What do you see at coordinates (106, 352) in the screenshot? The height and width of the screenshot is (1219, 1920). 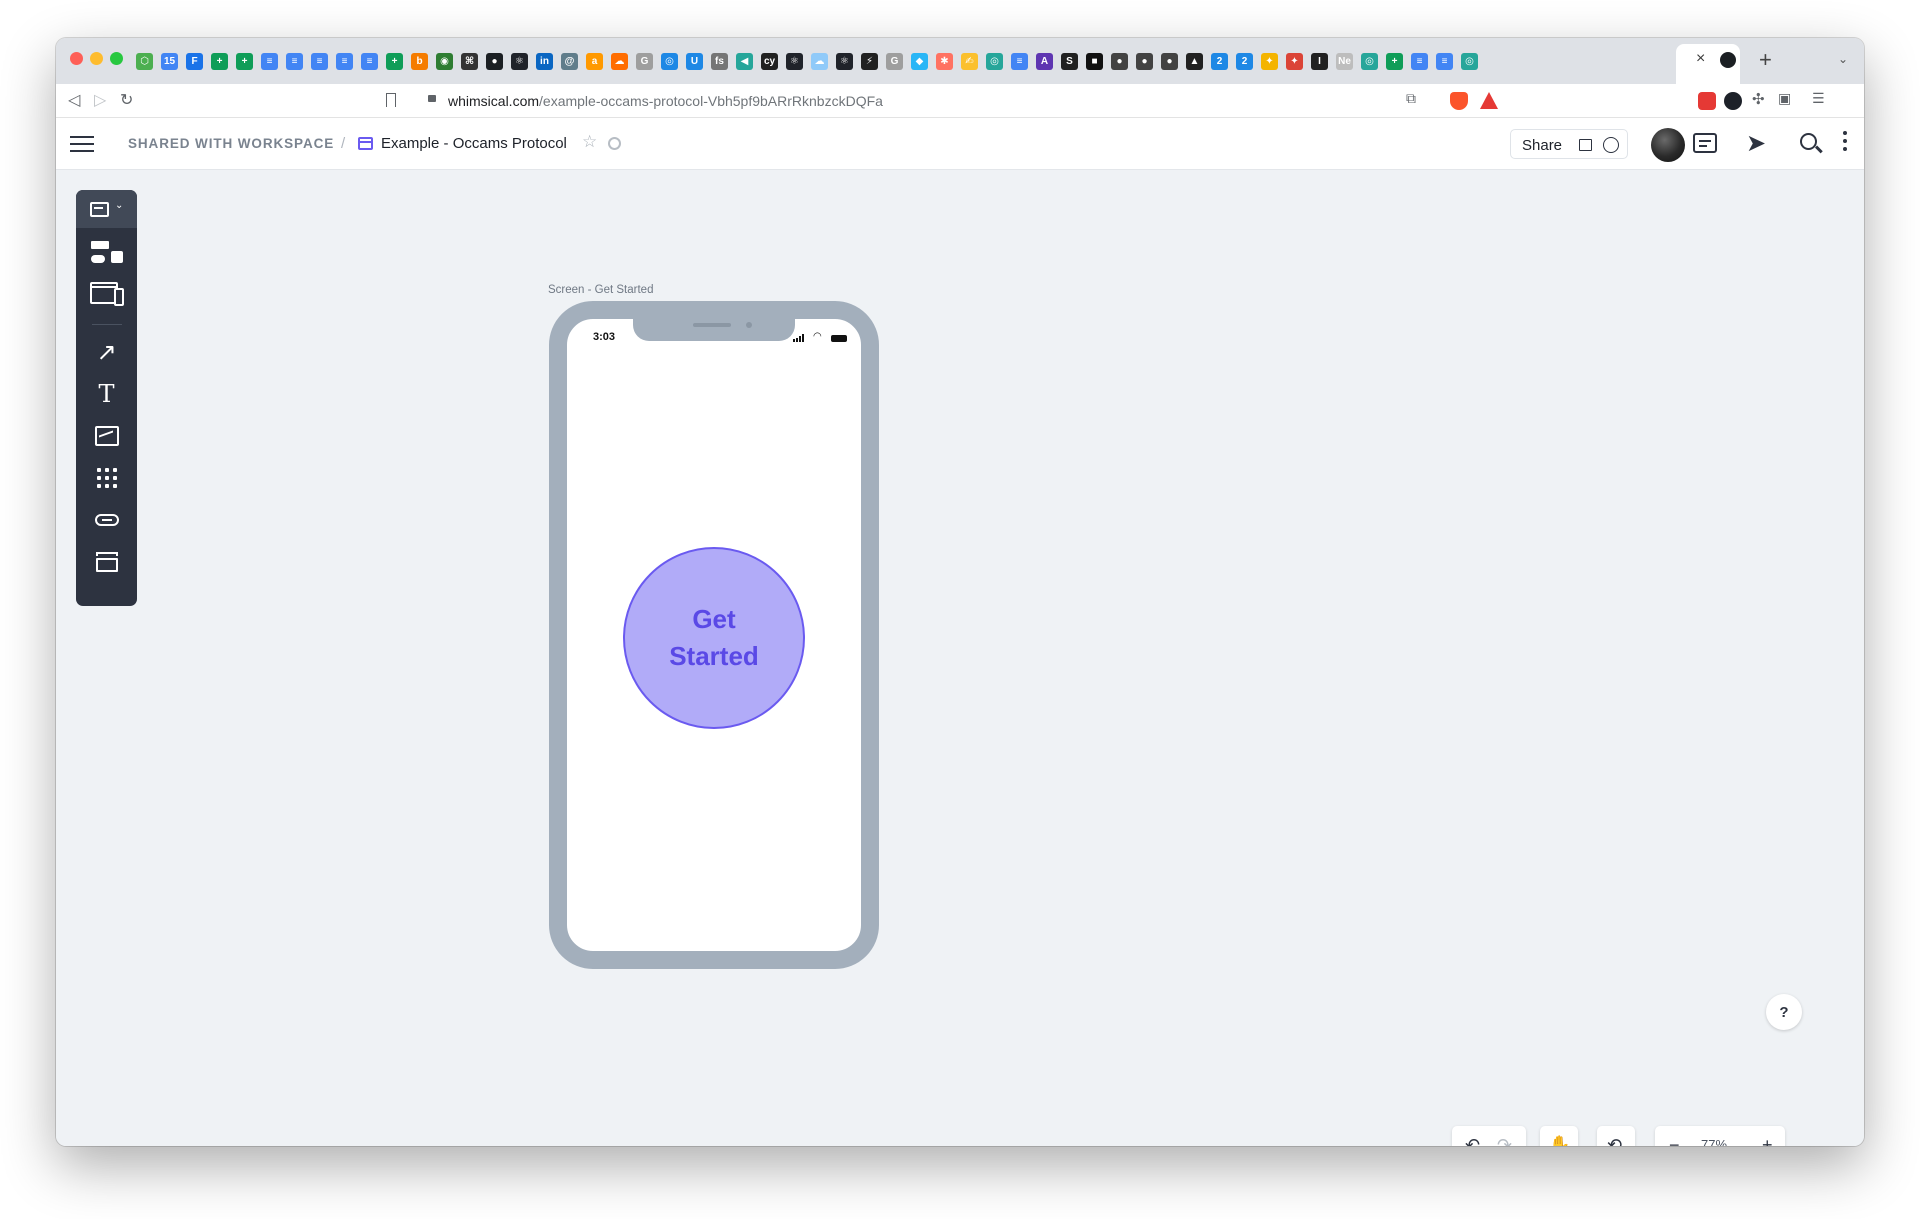 I see `arrow-tool: ↗` at bounding box center [106, 352].